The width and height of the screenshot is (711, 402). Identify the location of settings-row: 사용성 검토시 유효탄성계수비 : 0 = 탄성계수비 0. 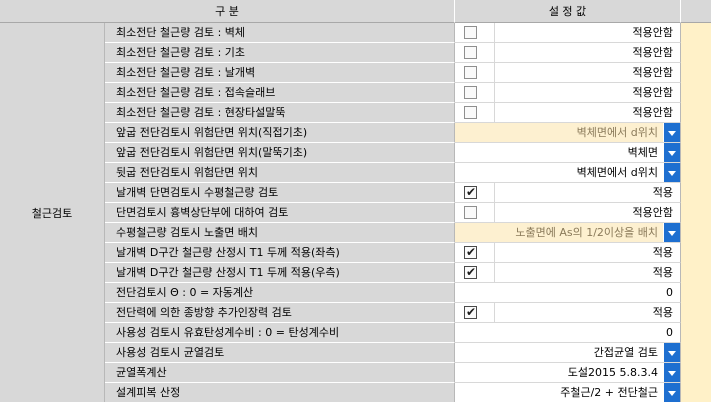
(408, 333).